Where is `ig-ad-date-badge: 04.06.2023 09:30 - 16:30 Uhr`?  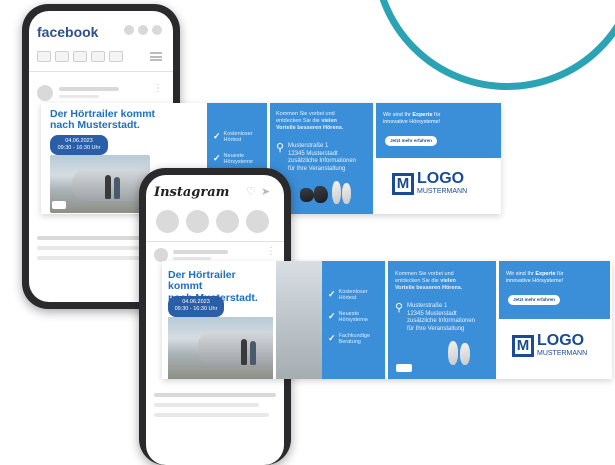
ig-ad-date-badge: 04.06.2023 09:30 - 16:30 Uhr is located at coordinates (196, 306).